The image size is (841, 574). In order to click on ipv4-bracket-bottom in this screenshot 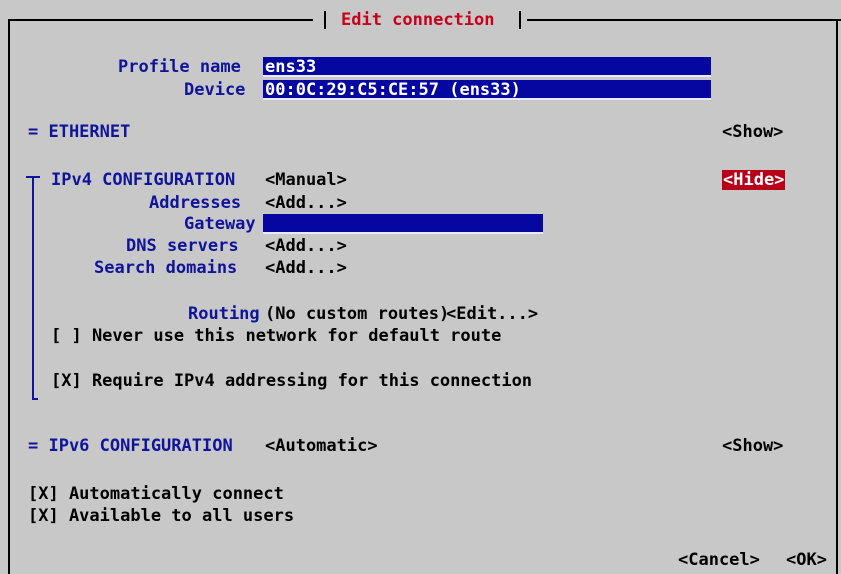, I will do `click(35, 399)`.